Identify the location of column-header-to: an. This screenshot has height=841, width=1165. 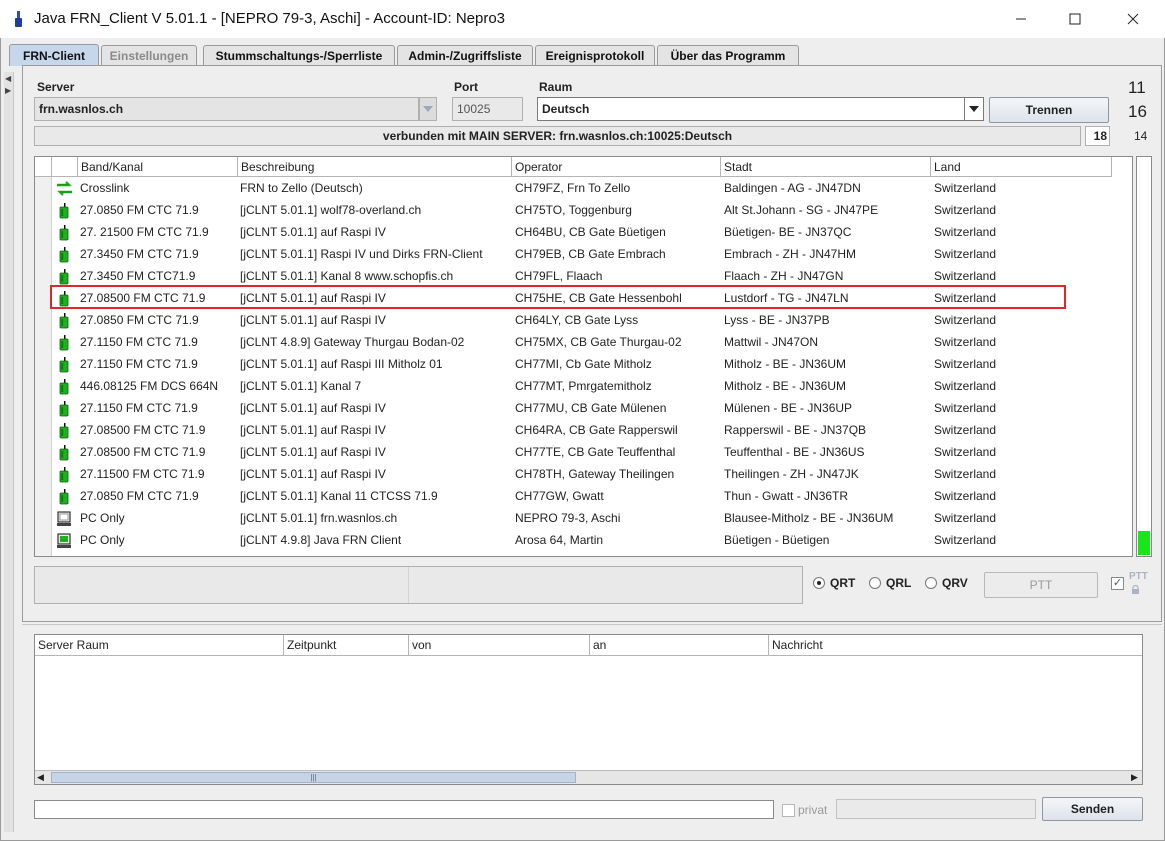
(679, 645).